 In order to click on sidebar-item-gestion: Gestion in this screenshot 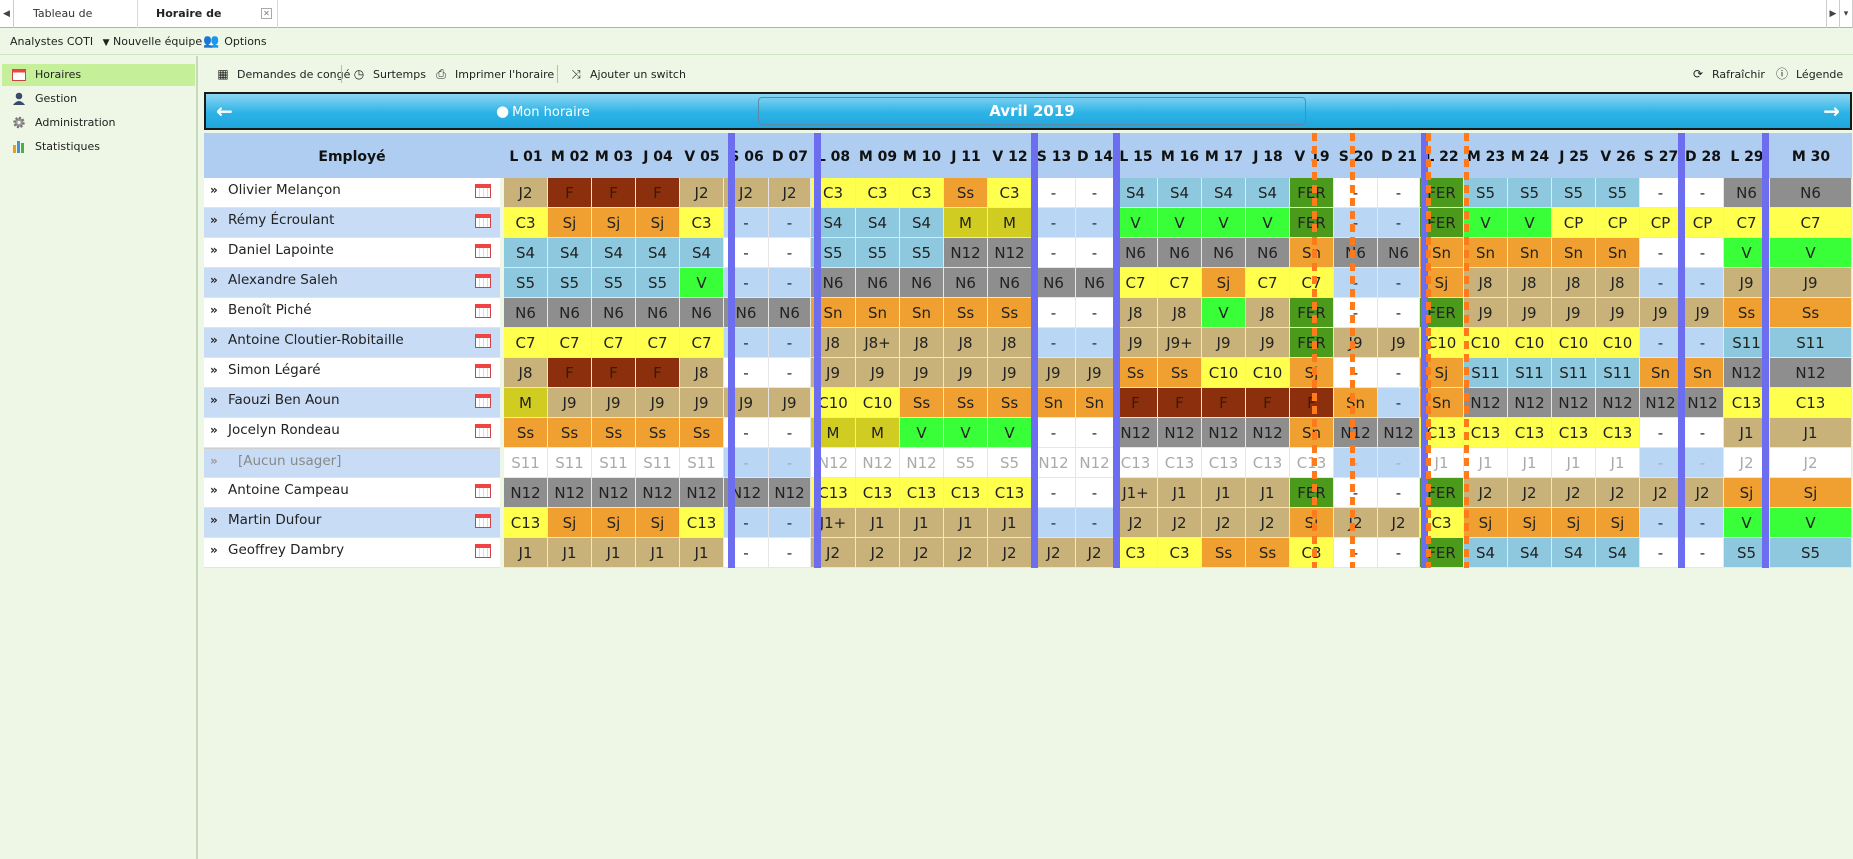, I will do `click(98, 99)`.